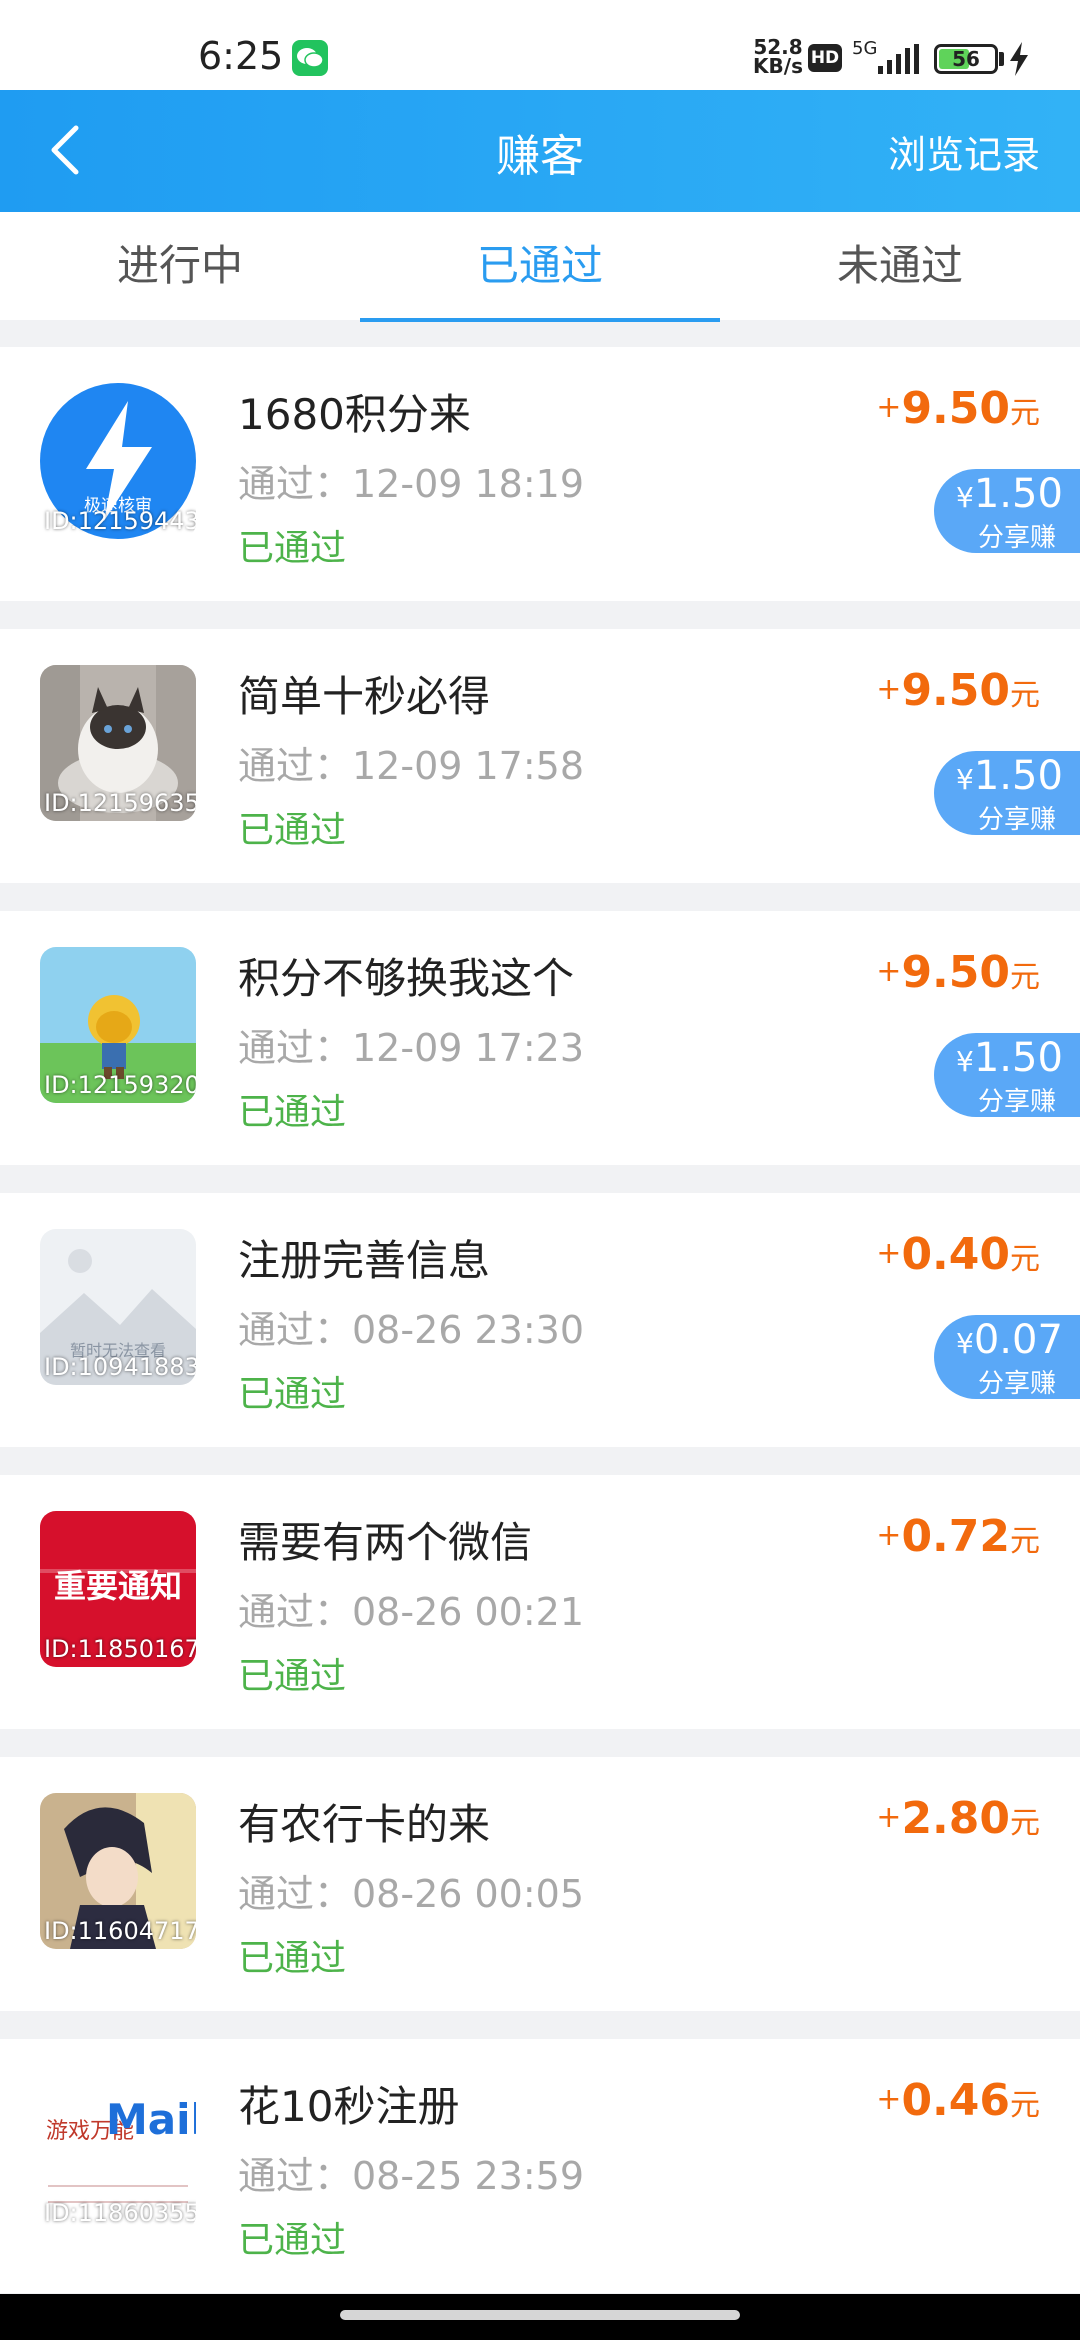 The height and width of the screenshot is (2340, 1080). I want to click on task-thumbnail: 重要通知 ID:11850167, so click(118, 1589).